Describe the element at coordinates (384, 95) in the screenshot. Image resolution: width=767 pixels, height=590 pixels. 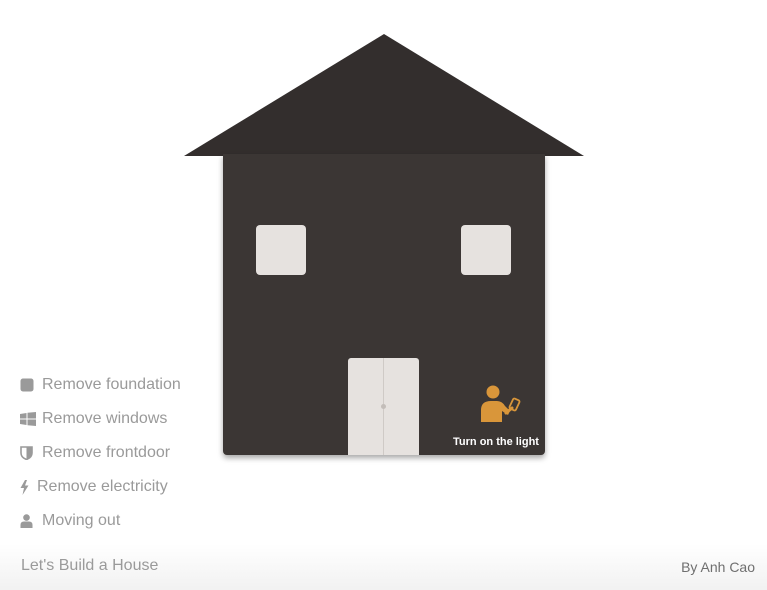
I see `house-roof` at that location.